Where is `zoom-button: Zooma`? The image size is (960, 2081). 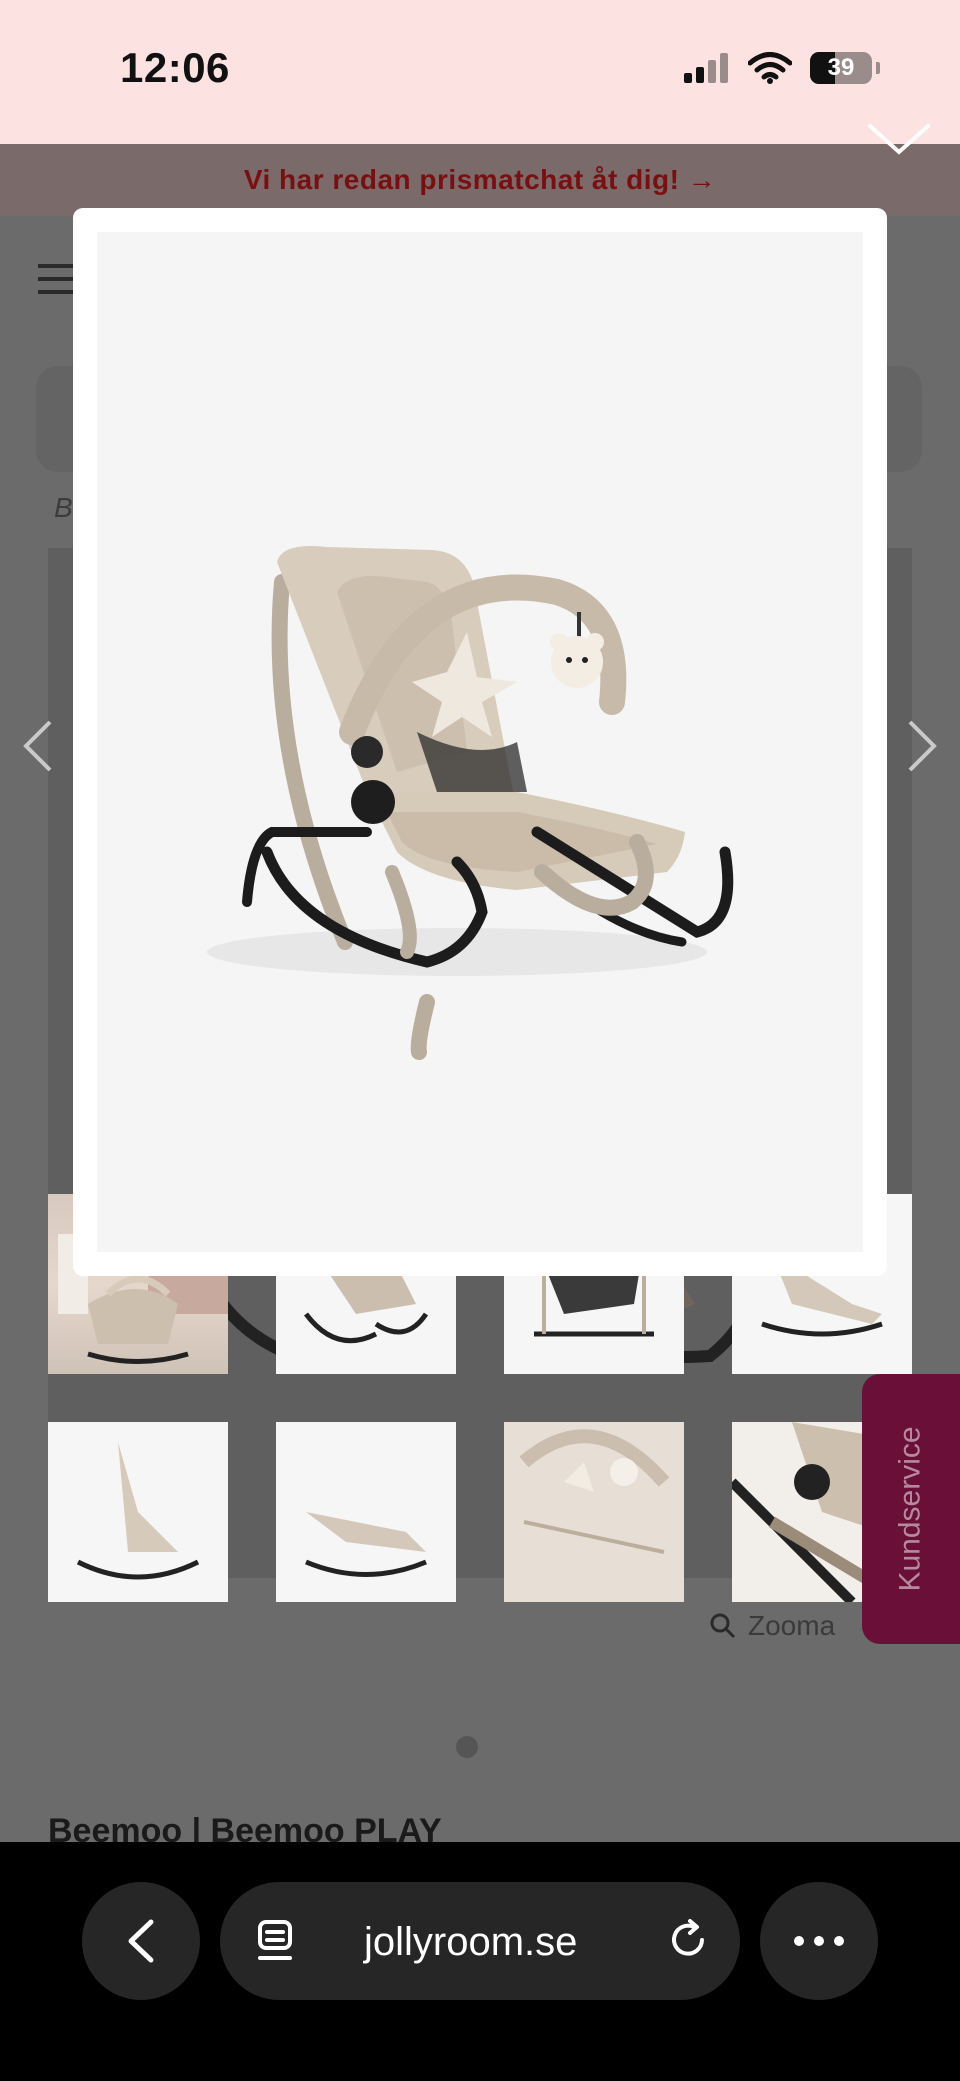
zoom-button: Zooma is located at coordinates (772, 1626).